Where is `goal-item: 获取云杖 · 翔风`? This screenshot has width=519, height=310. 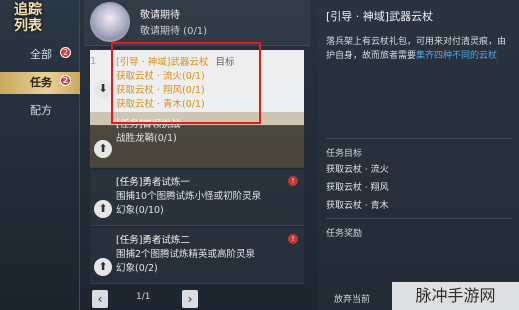
goal-item: 获取云杖 · 翔风 is located at coordinates (357, 188).